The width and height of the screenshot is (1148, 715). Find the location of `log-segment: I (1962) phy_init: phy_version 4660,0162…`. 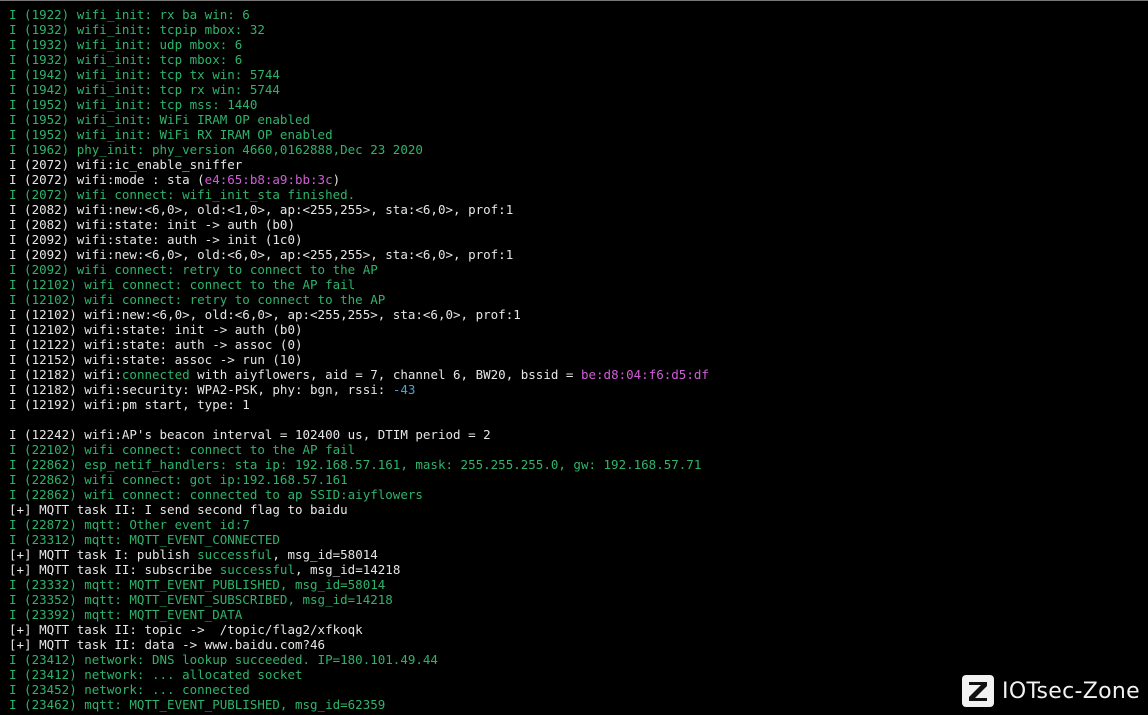

log-segment: I (1962) phy_init: phy_version 4660,0162… is located at coordinates (216, 149).